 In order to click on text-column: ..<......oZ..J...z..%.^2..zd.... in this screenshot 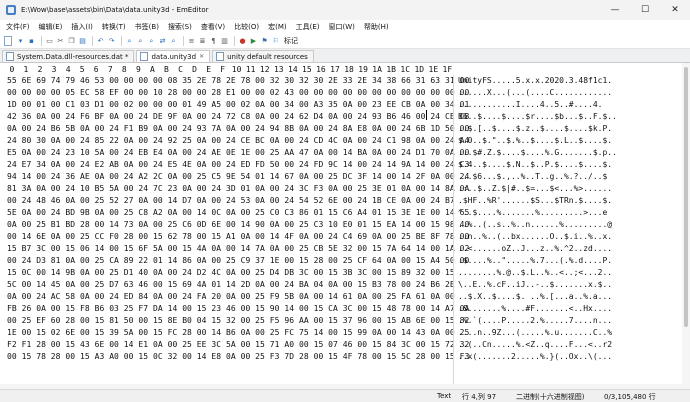, I will do `click(535, 248)`.